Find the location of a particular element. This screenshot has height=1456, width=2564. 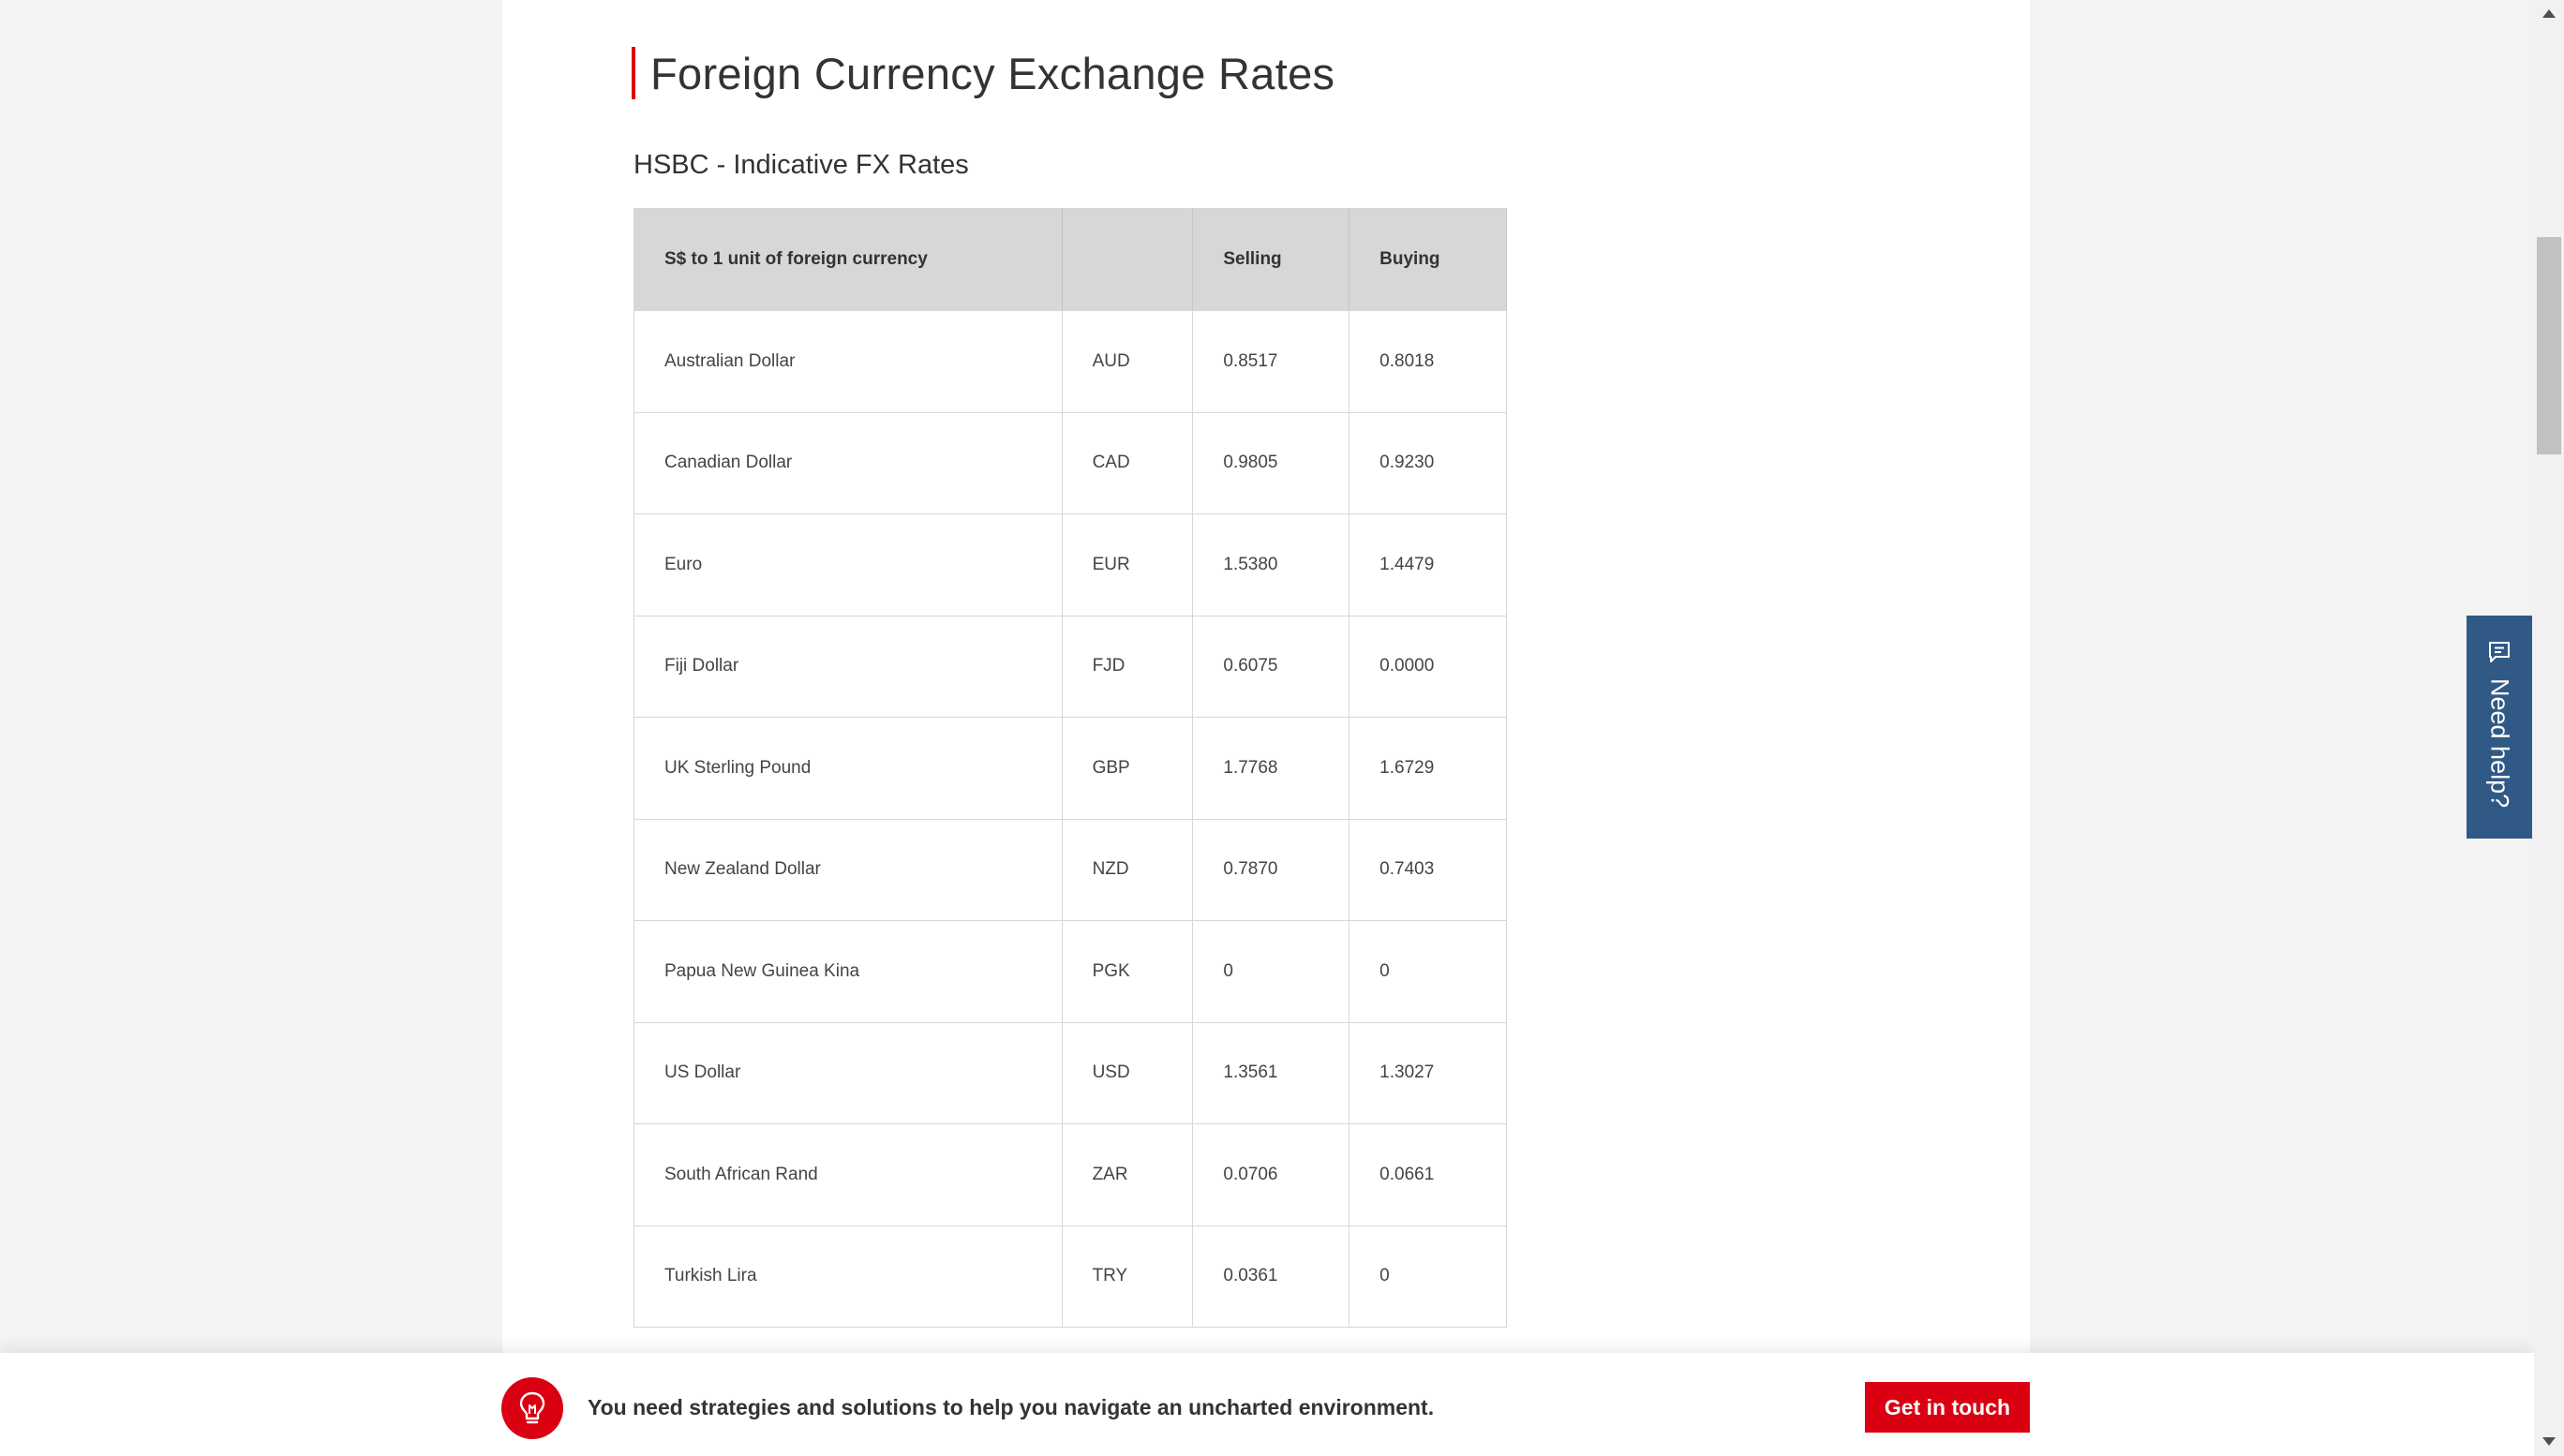

buying-rate: 0.8018 is located at coordinates (1428, 361).